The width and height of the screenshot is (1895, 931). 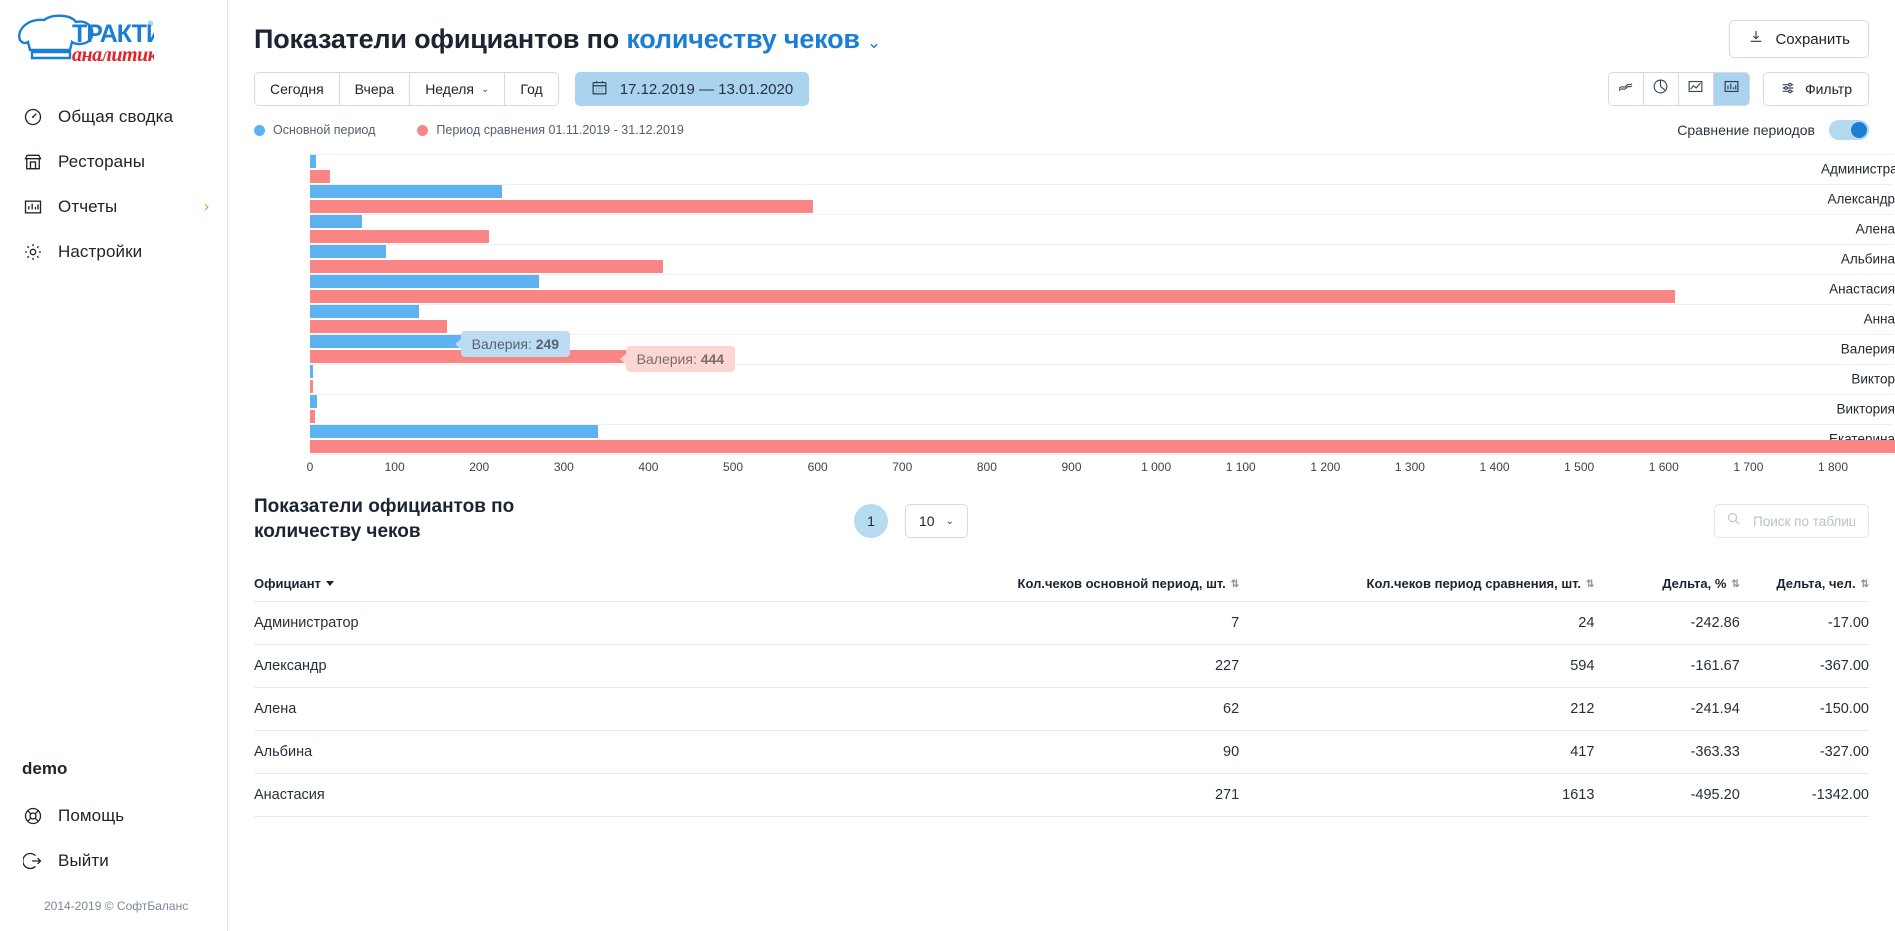 What do you see at coordinates (324, 130) in the screenshot?
I see `legend-label-primary: Основной период` at bounding box center [324, 130].